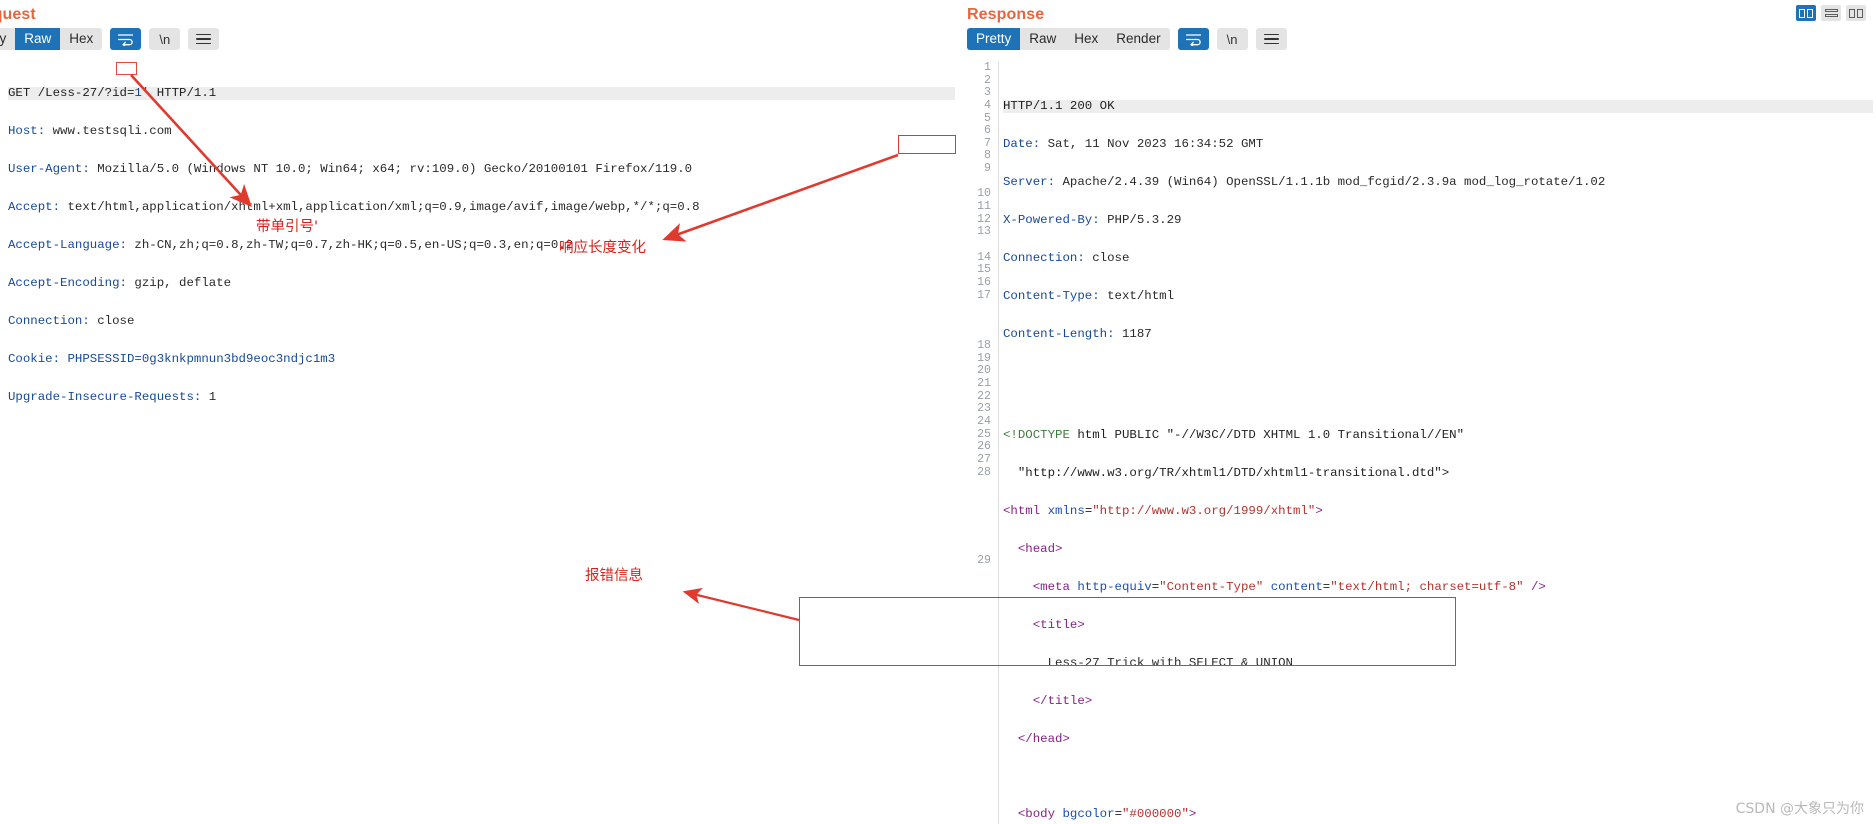  I want to click on split-vertical-view-icon, so click(1806, 13).